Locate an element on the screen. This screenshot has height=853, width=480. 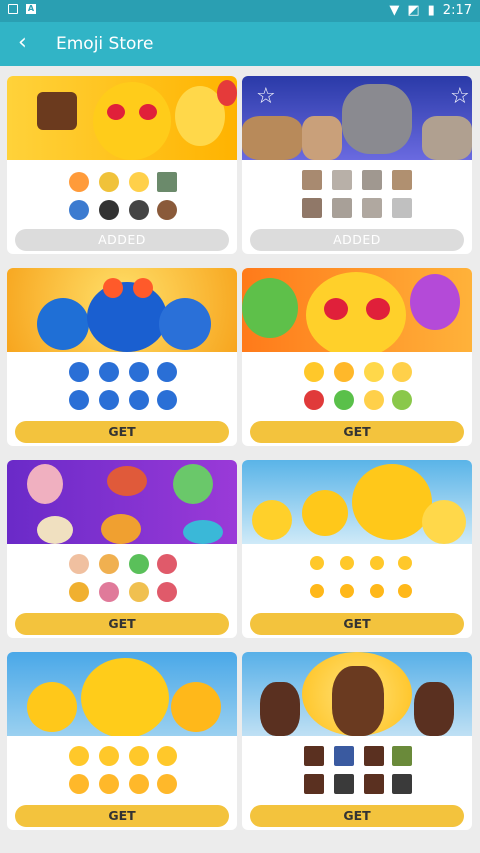
wifi-icon: ▼ is located at coordinates (394, 10).